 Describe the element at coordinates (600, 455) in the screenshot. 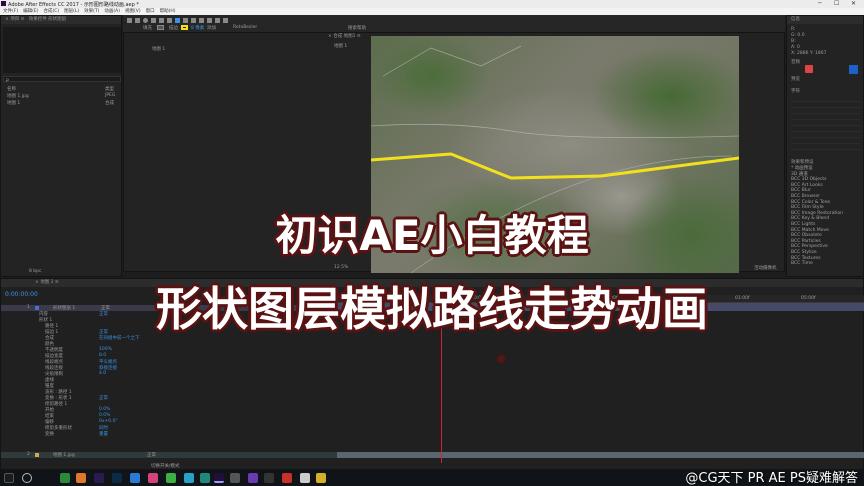

I see `layer-bar-image` at that location.